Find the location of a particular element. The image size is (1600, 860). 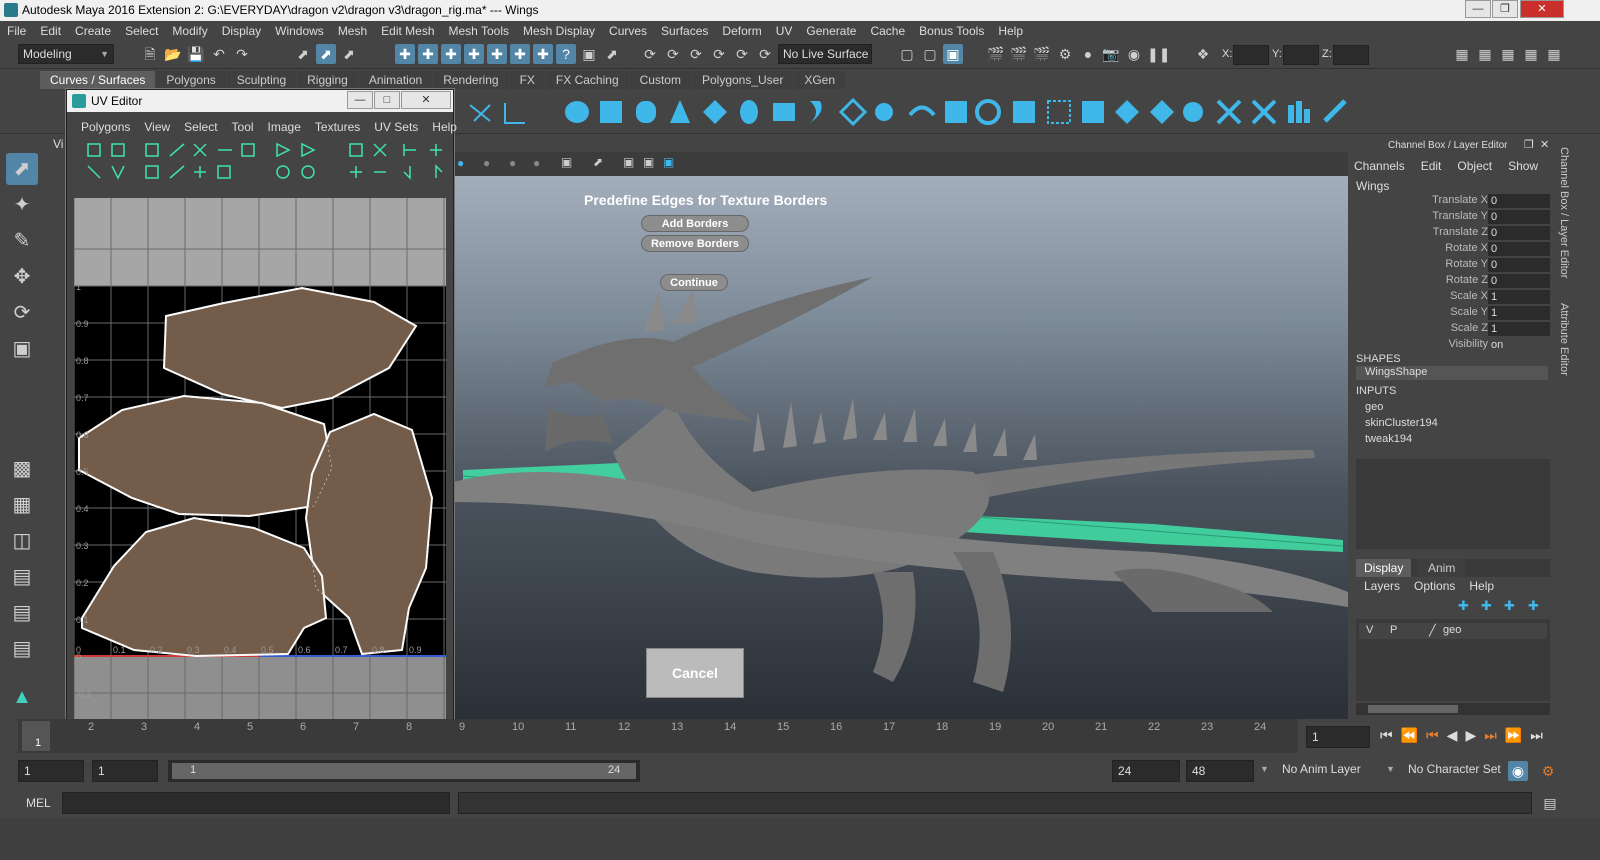

range-track: 1 24 is located at coordinates (404, 771).